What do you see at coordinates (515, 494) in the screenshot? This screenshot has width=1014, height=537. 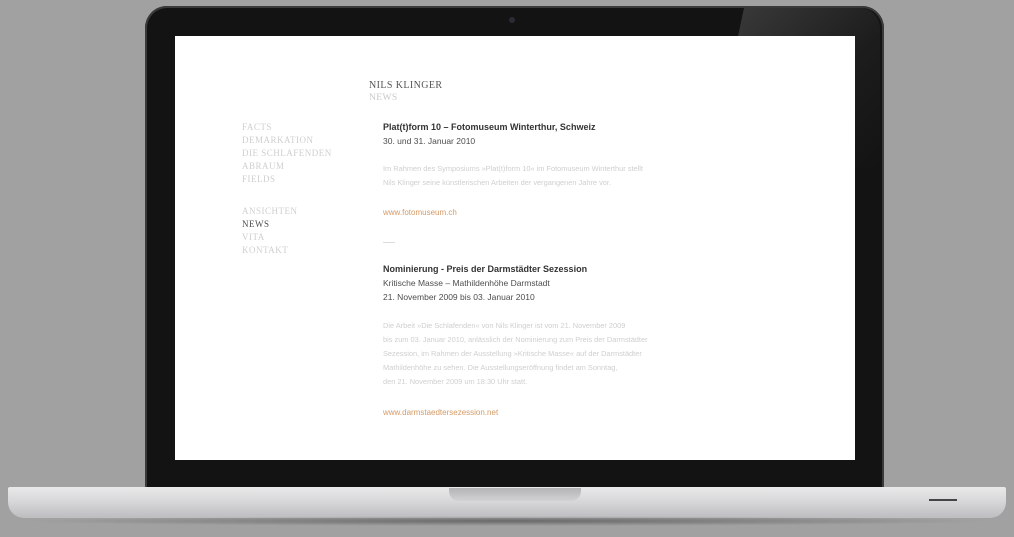 I see `lid-notch` at bounding box center [515, 494].